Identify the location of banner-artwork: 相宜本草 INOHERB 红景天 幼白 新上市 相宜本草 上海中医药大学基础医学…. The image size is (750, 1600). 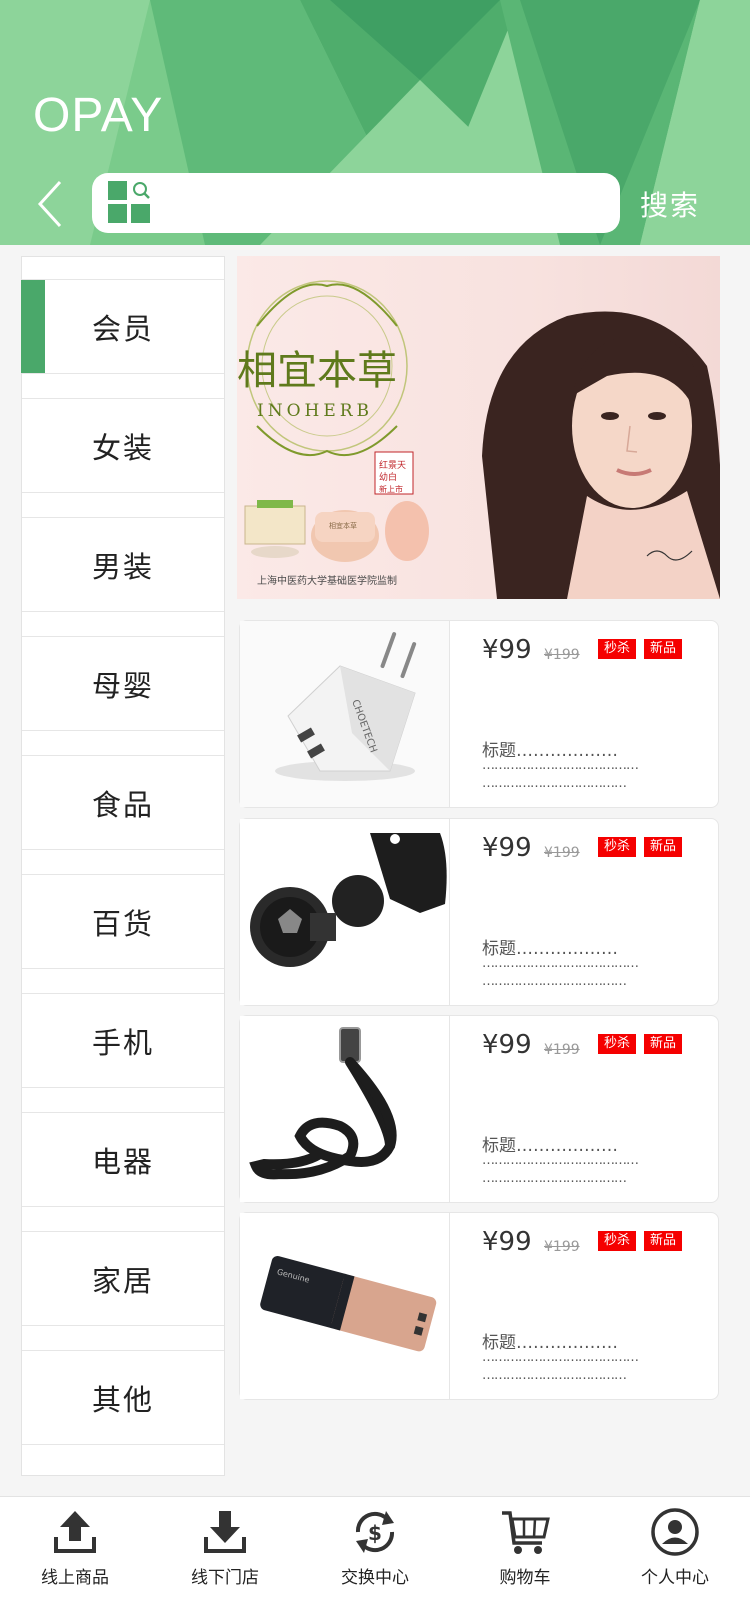
(478, 439).